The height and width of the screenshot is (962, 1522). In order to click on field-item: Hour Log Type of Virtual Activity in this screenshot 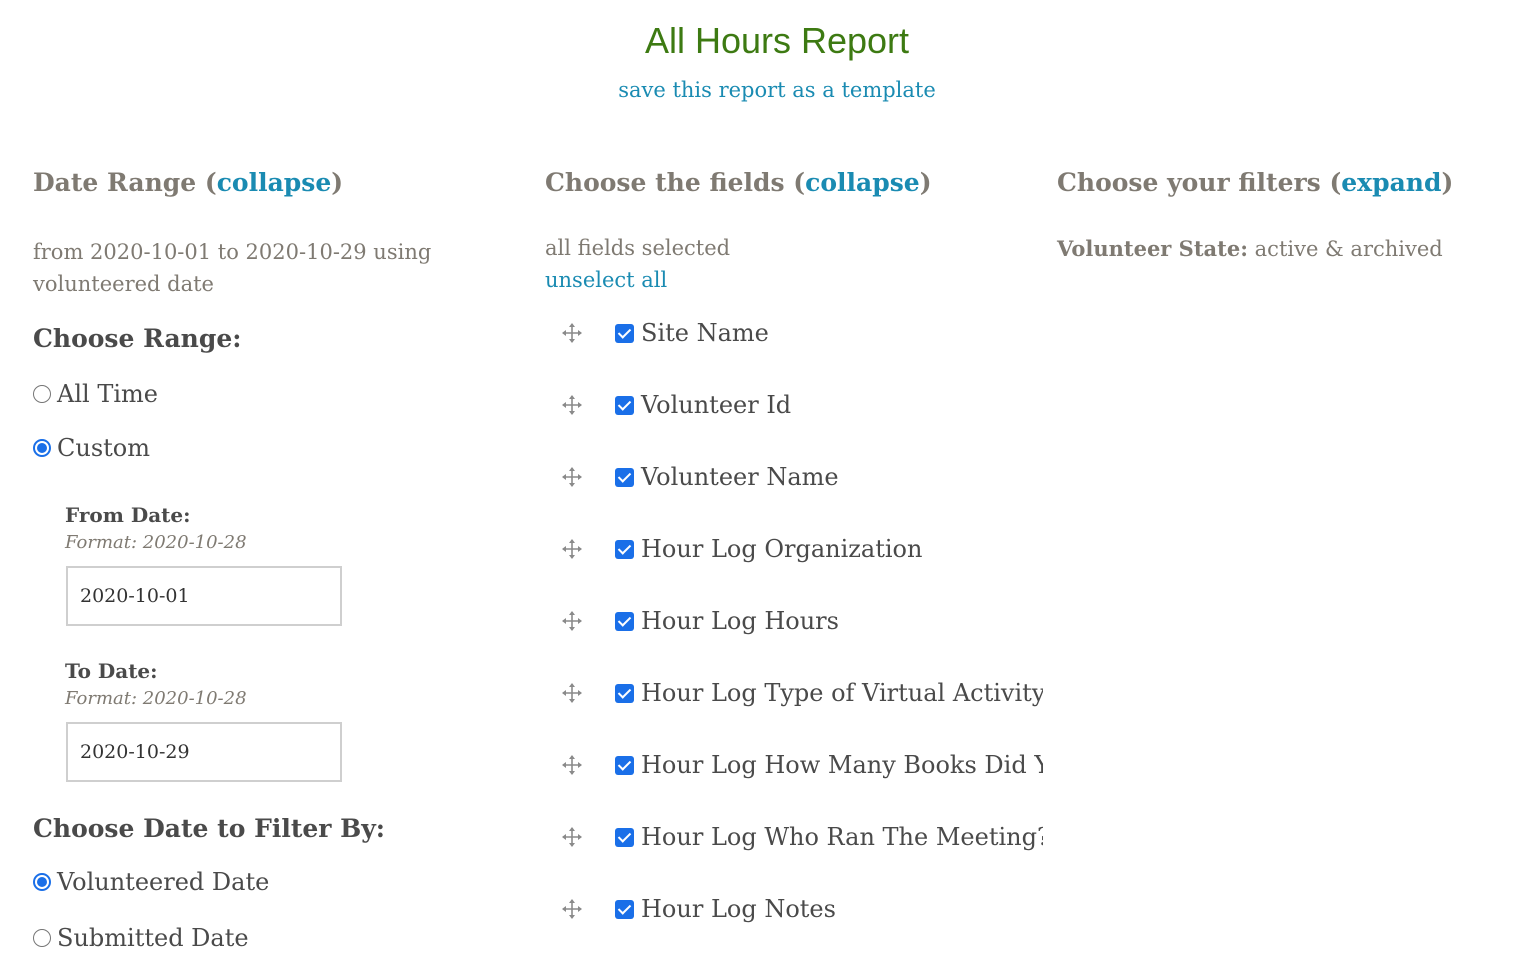, I will do `click(802, 693)`.